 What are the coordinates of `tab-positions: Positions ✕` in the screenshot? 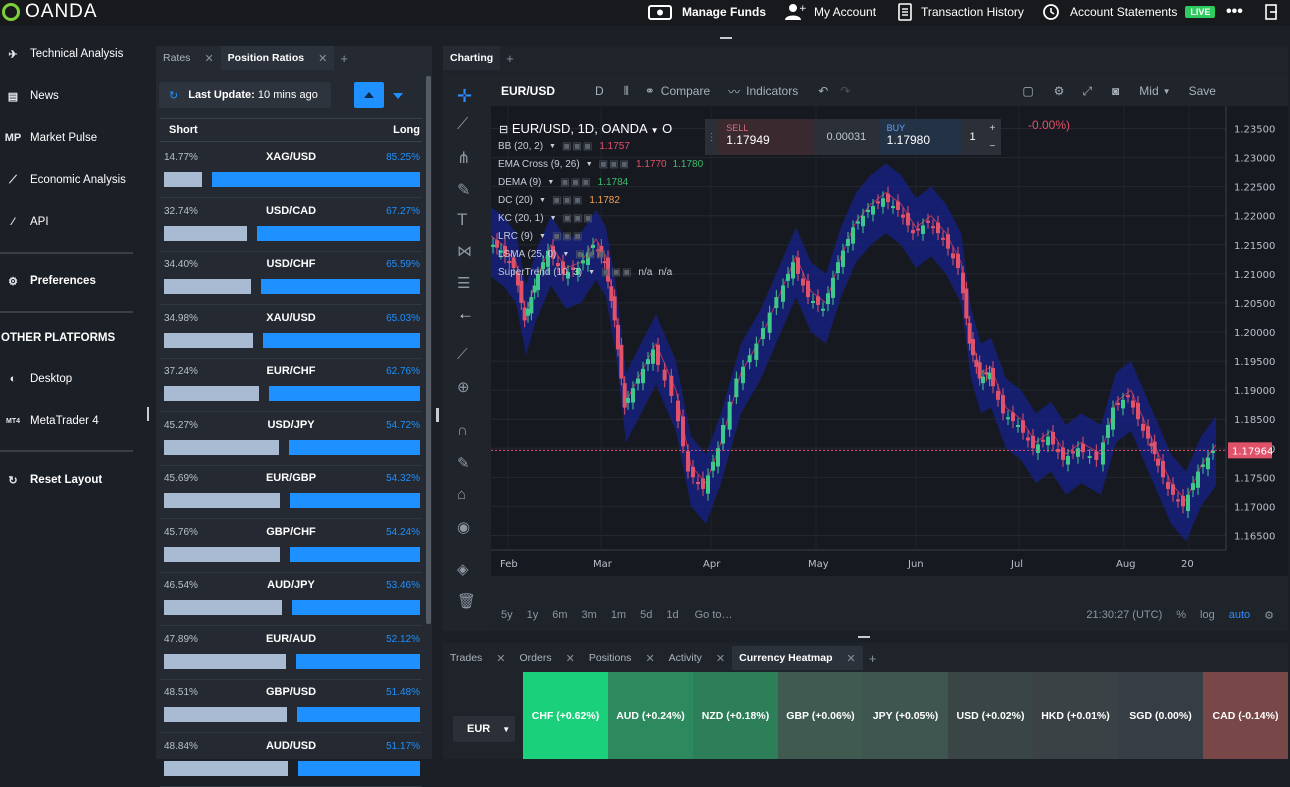 It's located at (622, 658).